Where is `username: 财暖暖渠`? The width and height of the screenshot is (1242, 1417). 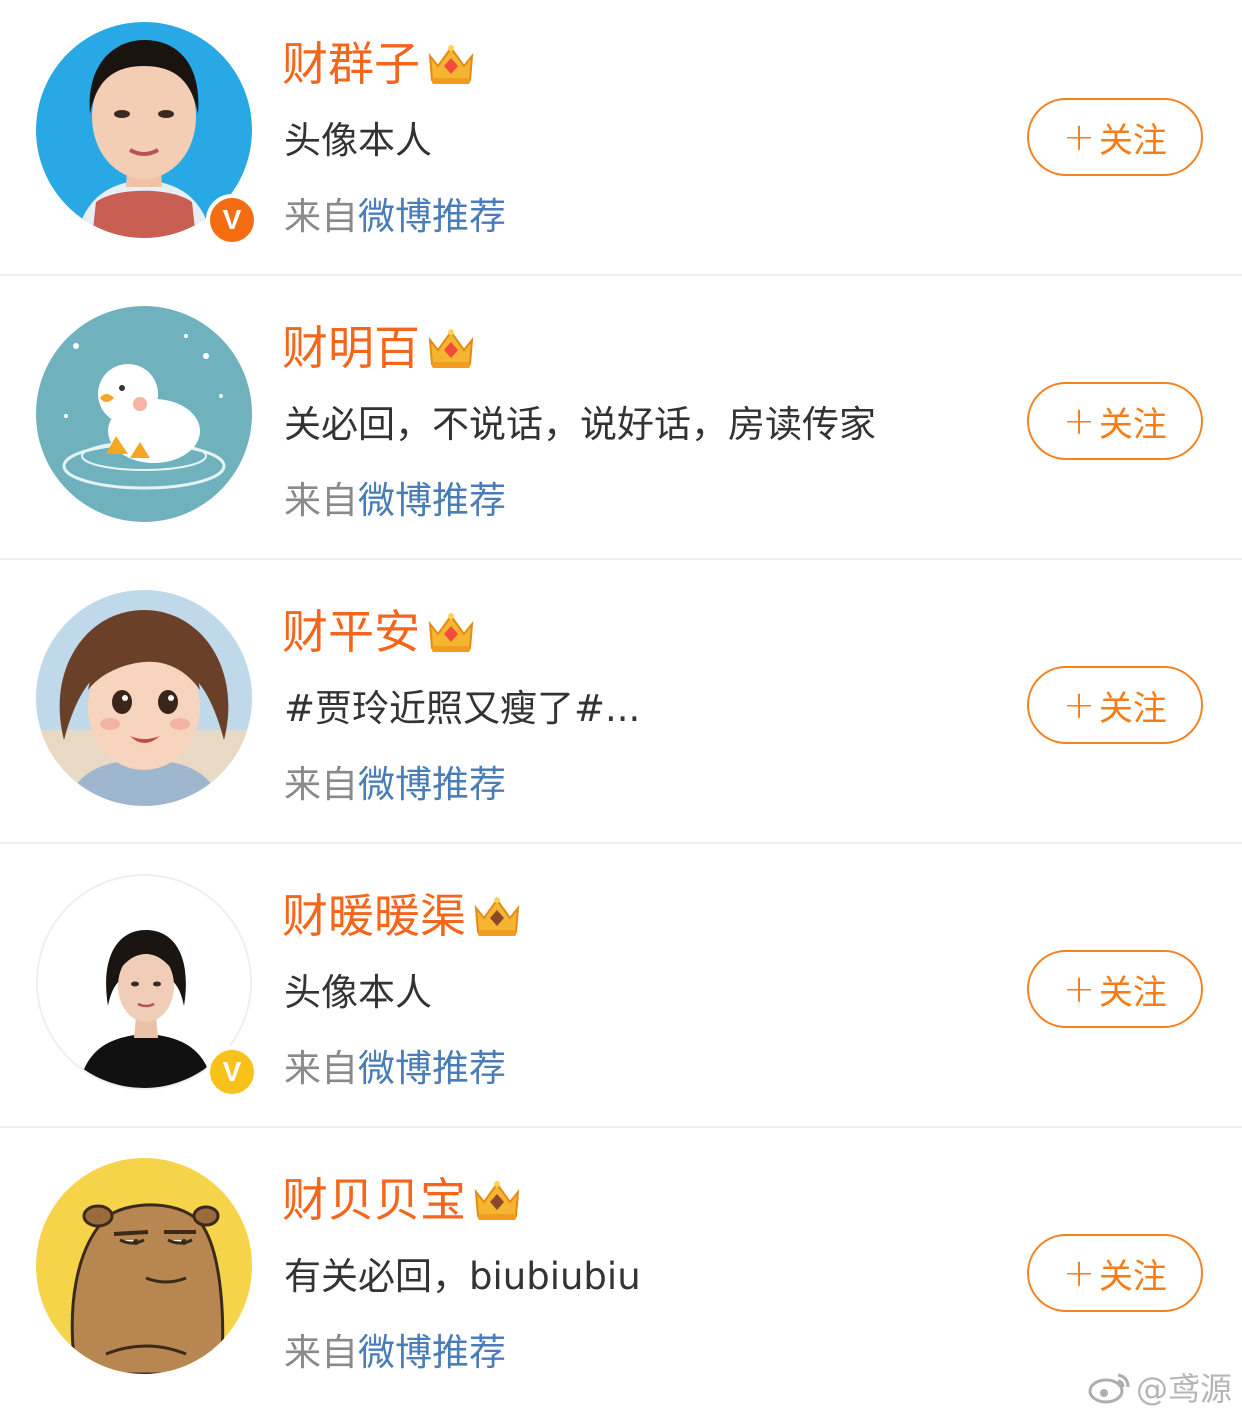
username: 财暖暖渠 is located at coordinates (374, 916).